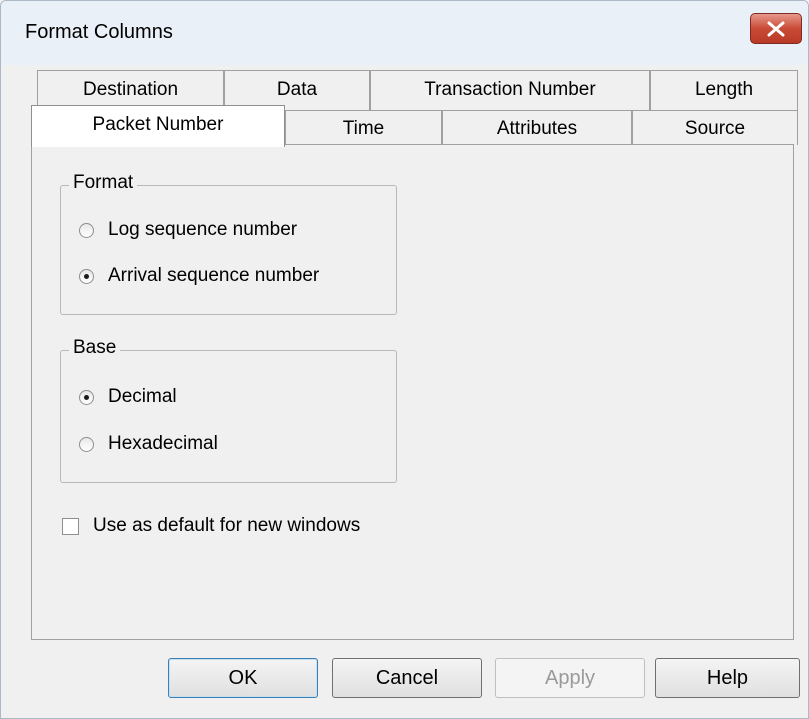 The height and width of the screenshot is (719, 809). I want to click on format-group-label: Format, so click(103, 183).